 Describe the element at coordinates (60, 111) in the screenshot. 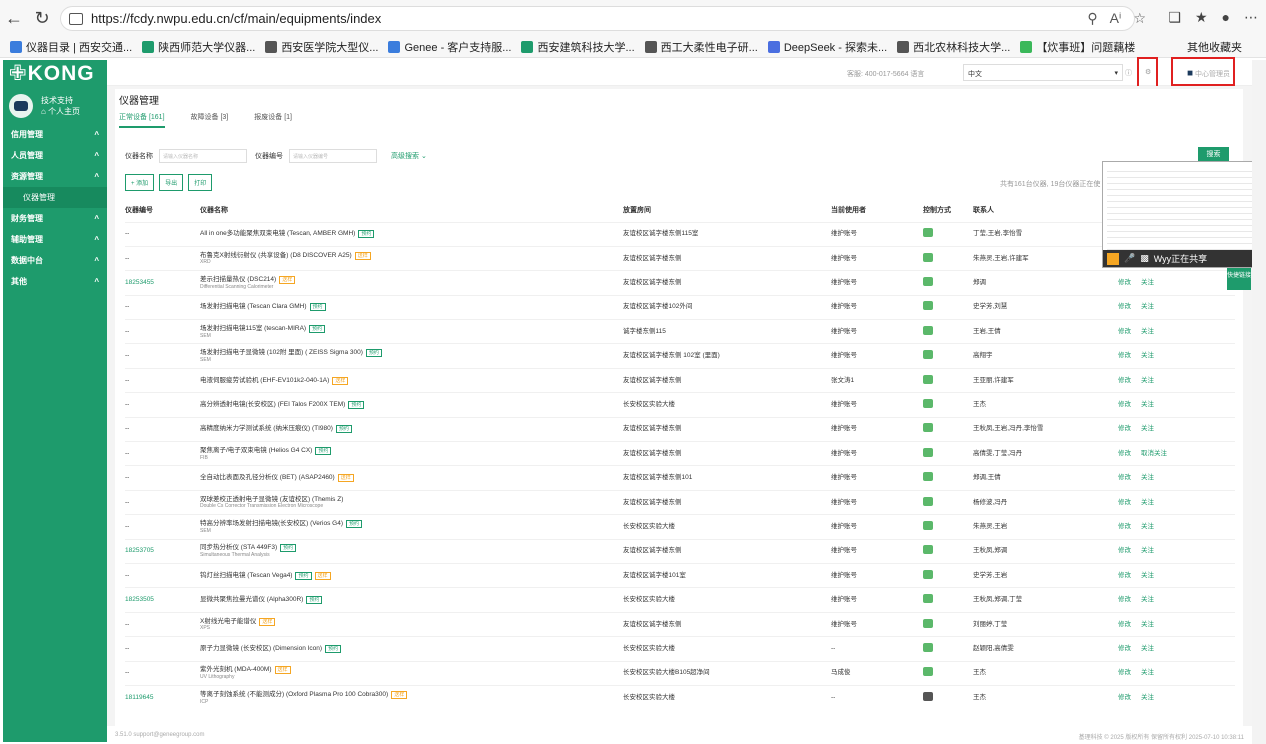

I see `user-home-link: ⌂ 个人主页` at that location.